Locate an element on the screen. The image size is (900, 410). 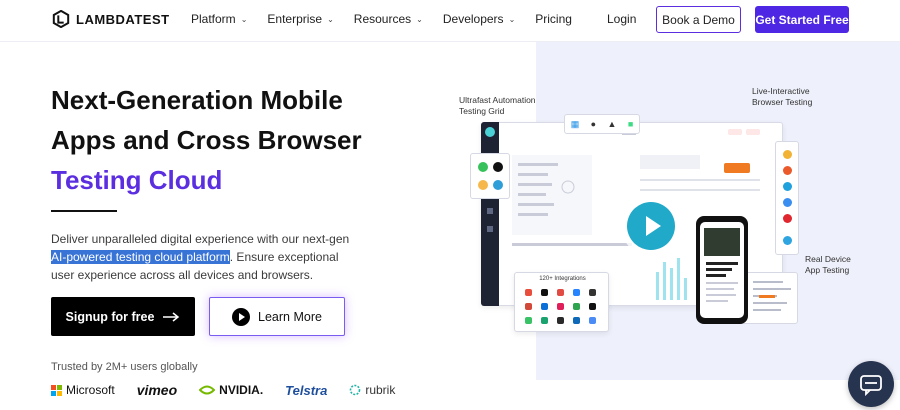
jira-icon is located at coordinates (576, 292).